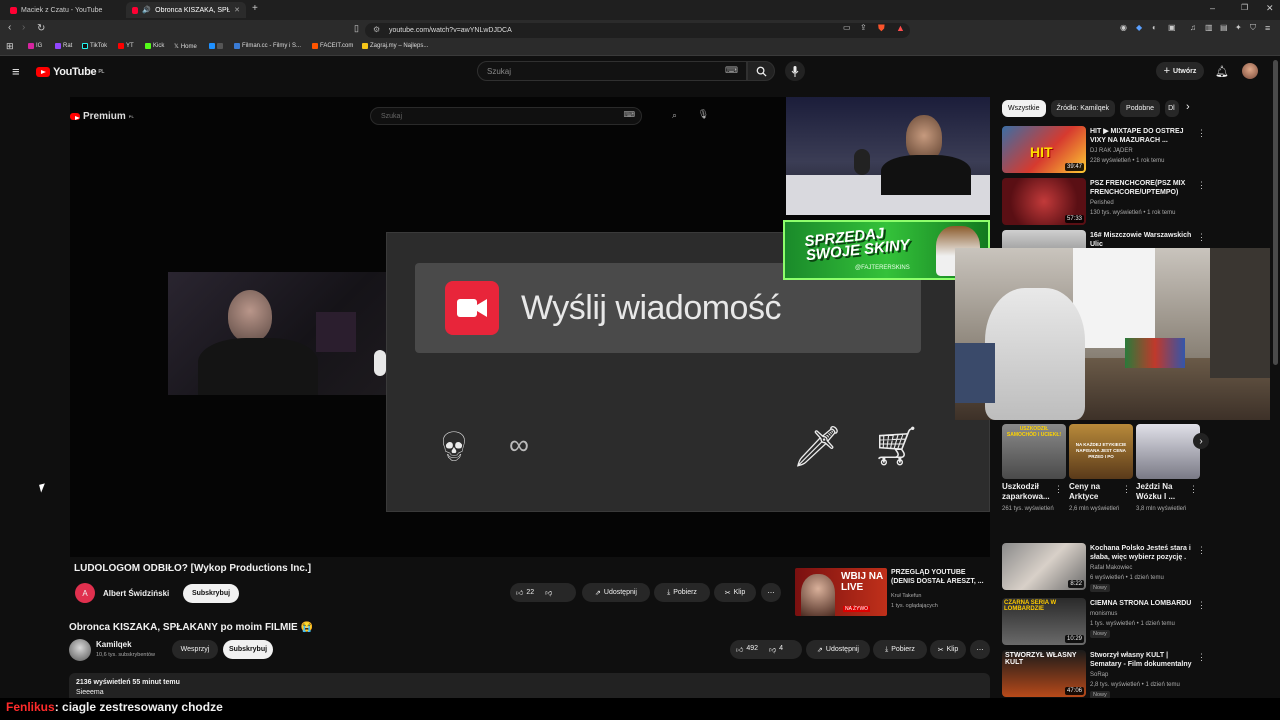 The height and width of the screenshot is (720, 1280). Describe the element at coordinates (731, 70) in the screenshot. I see `keyboard-icon: ⌨` at that location.